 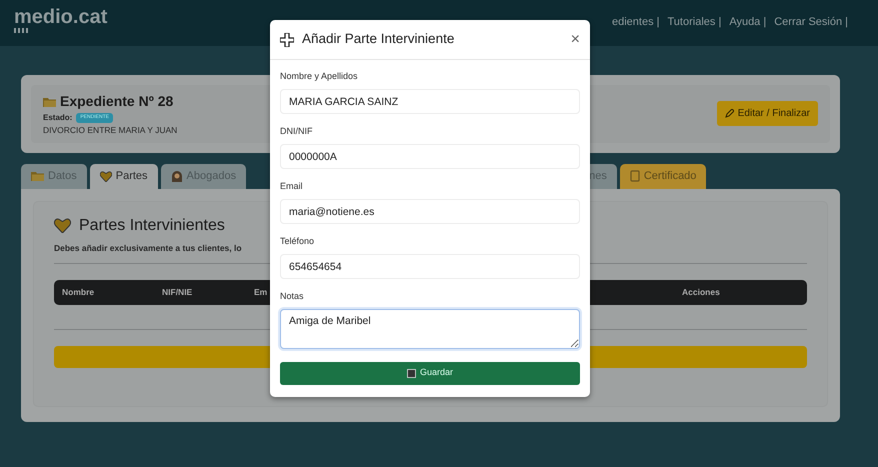 I want to click on plus-icon, so click(x=287, y=39).